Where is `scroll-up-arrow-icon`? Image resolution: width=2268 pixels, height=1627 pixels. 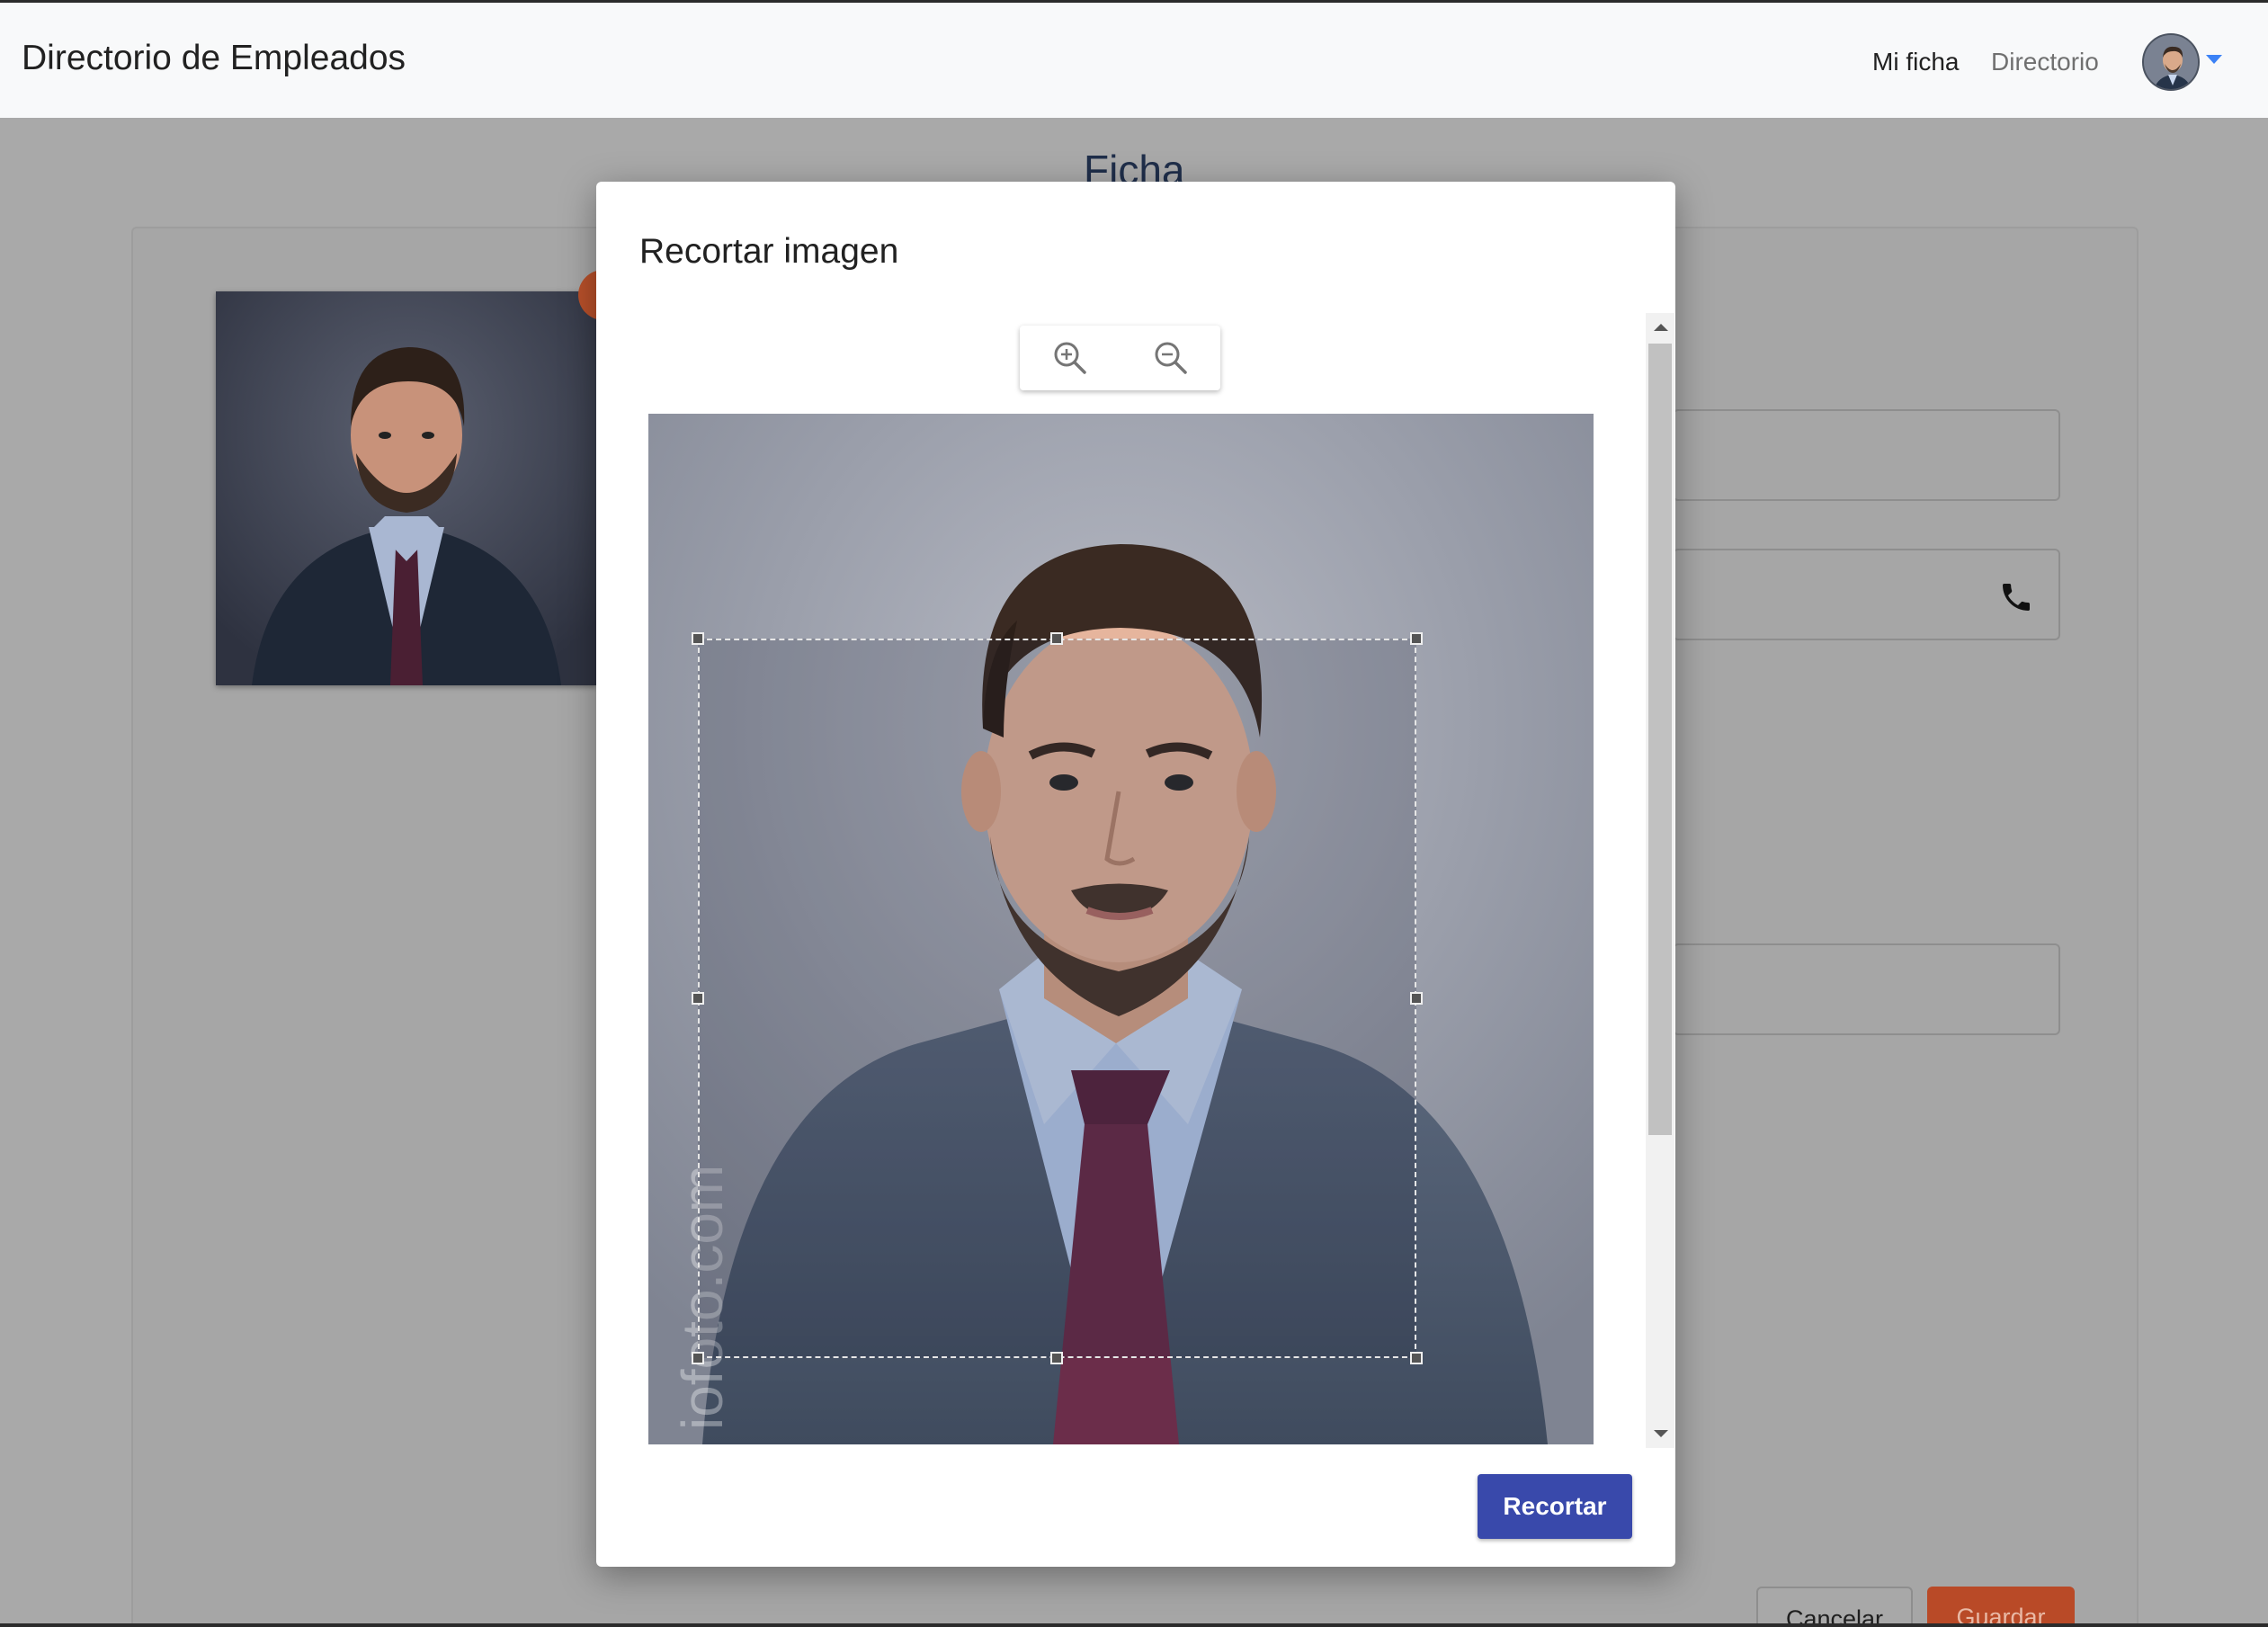 scroll-up-arrow-icon is located at coordinates (1661, 327).